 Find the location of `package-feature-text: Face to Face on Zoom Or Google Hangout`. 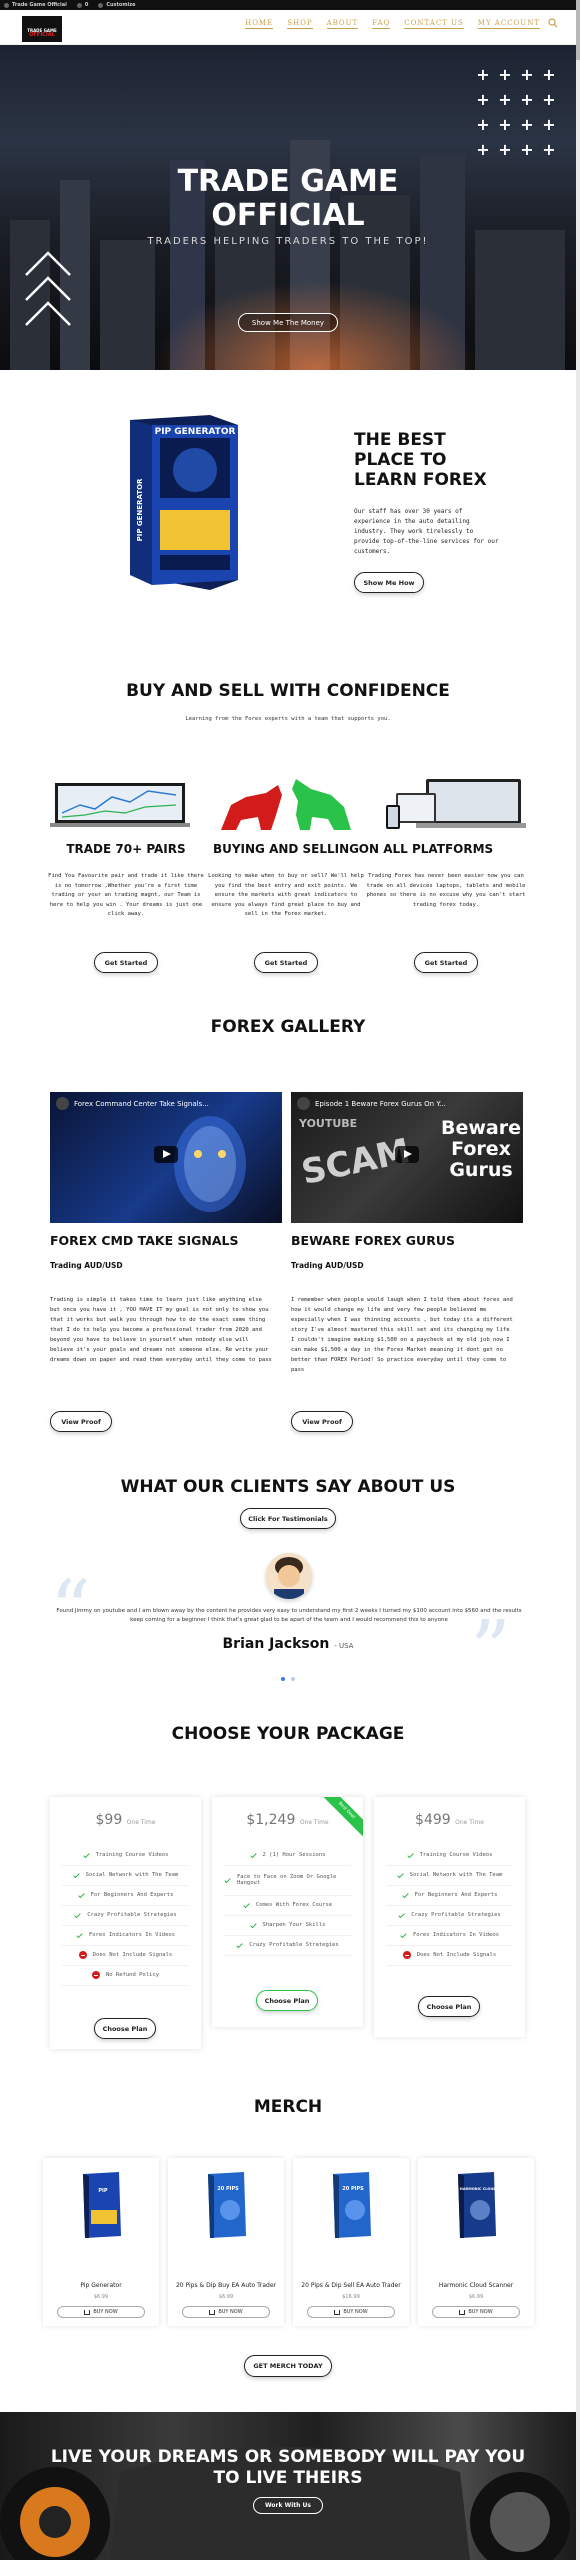

package-feature-text: Face to Face on Zoom Or Google Hangout is located at coordinates (287, 1880).